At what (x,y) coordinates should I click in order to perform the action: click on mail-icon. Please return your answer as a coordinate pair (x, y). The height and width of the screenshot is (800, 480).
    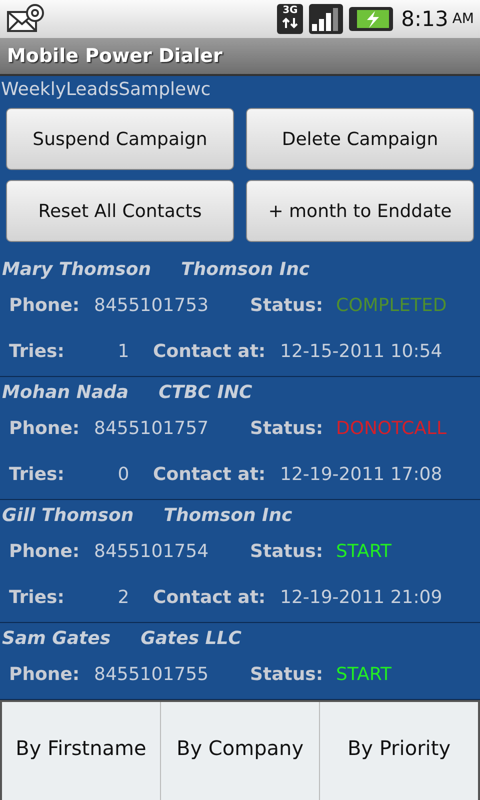
    Looking at the image, I should click on (26, 19).